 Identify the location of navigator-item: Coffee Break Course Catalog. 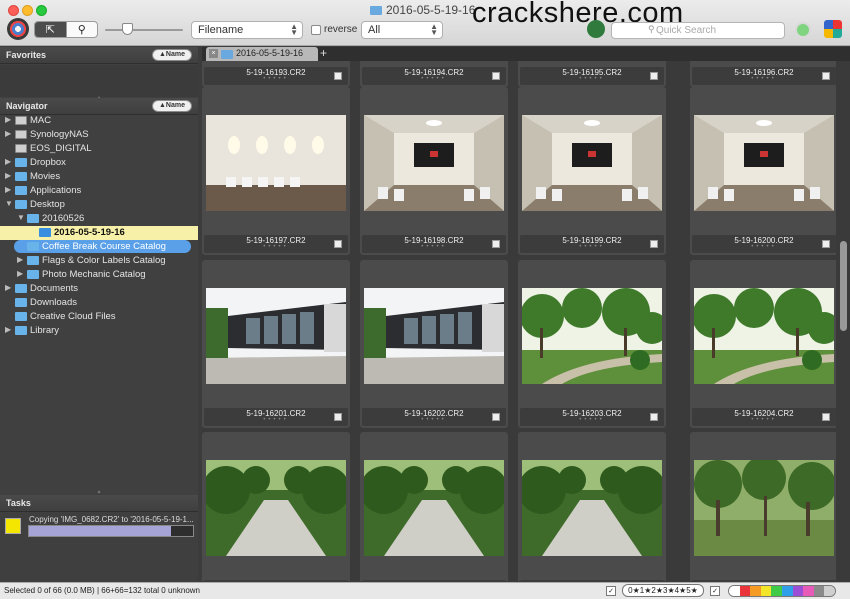
(99, 247).